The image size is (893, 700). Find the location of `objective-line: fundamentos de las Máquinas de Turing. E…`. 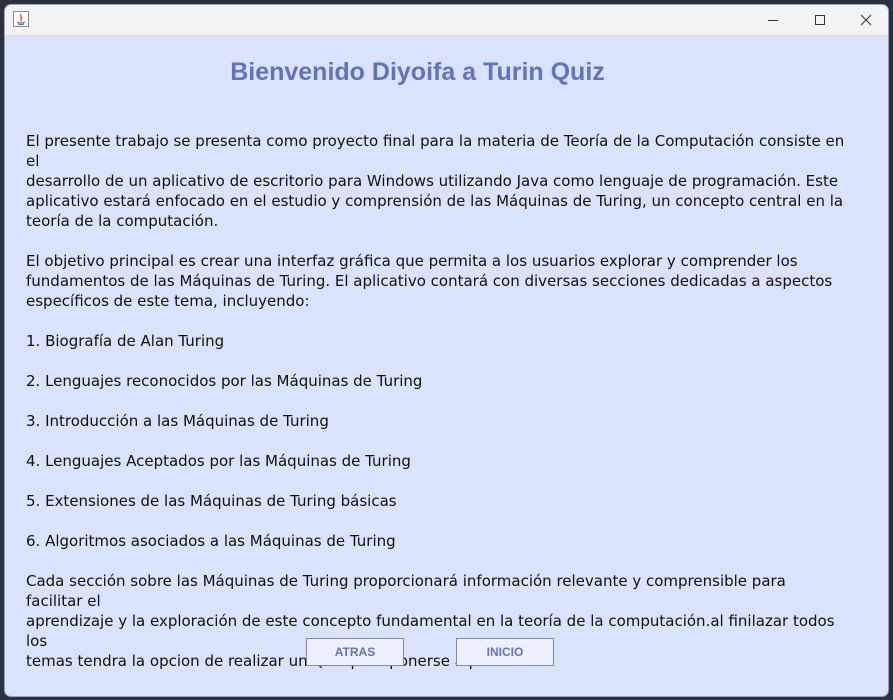

objective-line: fundamentos de las Máquinas de Turing. E… is located at coordinates (429, 281).